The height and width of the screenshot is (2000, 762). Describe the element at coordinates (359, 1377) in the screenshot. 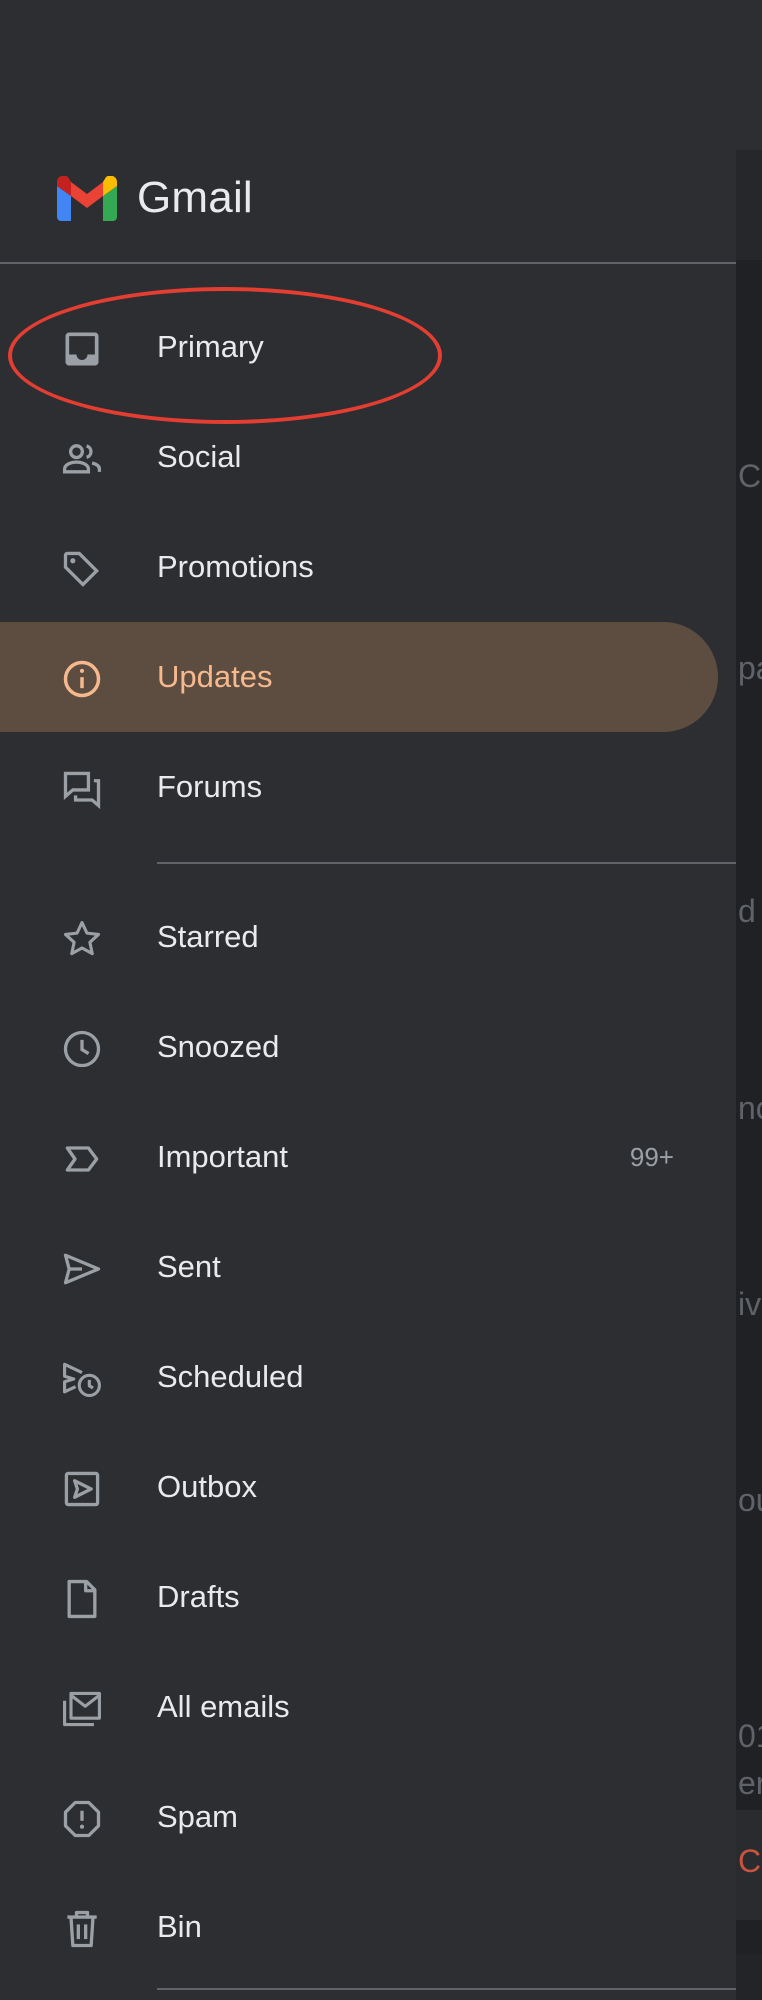

I see `nav-item-scheduled: Scheduled` at that location.